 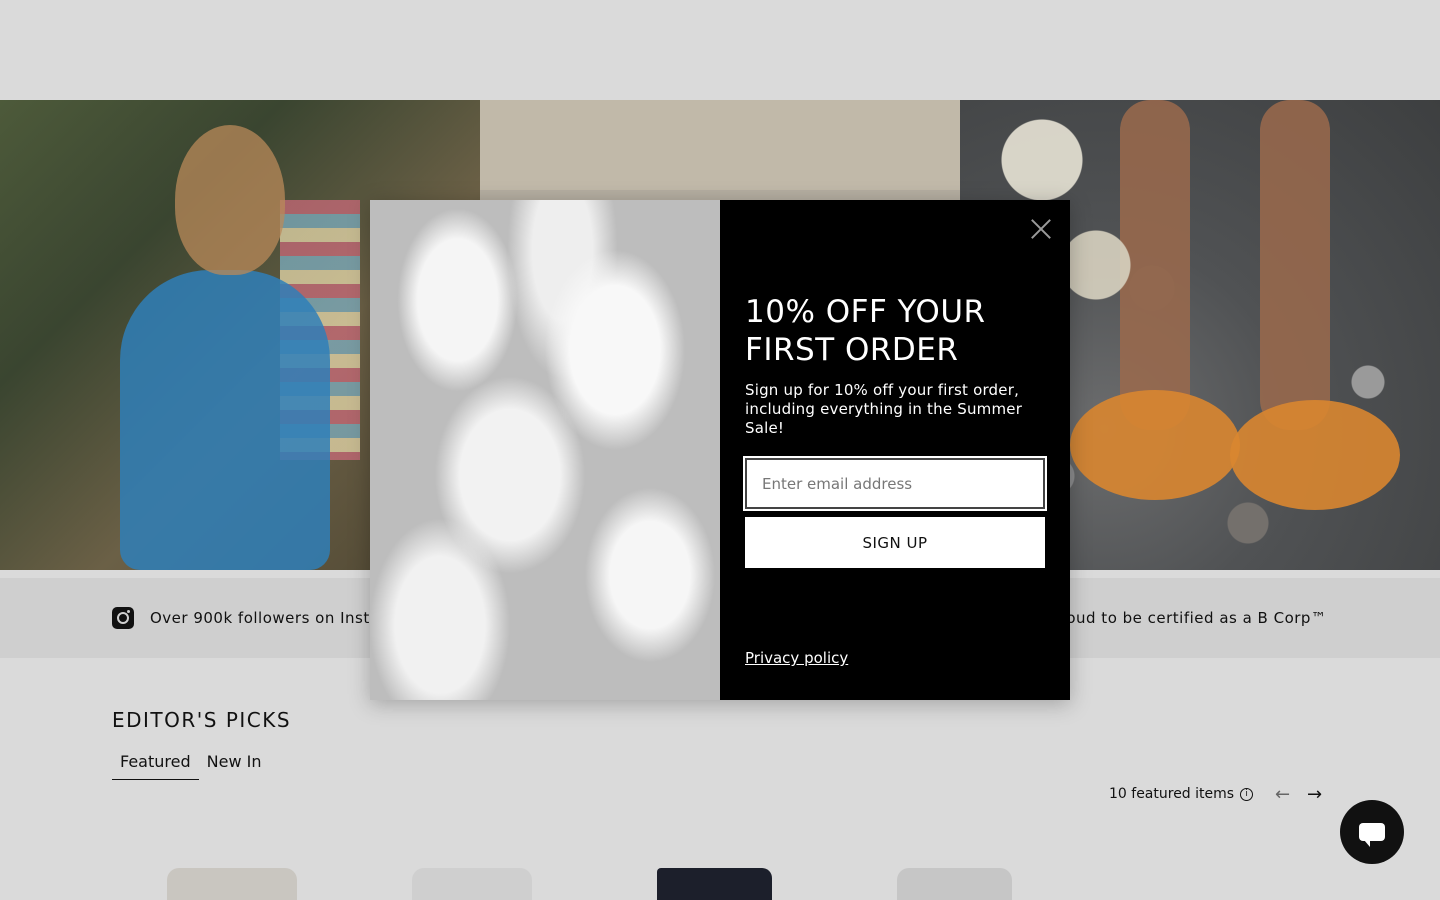 What do you see at coordinates (1315, 455) in the screenshot?
I see `feather-sandal-right` at bounding box center [1315, 455].